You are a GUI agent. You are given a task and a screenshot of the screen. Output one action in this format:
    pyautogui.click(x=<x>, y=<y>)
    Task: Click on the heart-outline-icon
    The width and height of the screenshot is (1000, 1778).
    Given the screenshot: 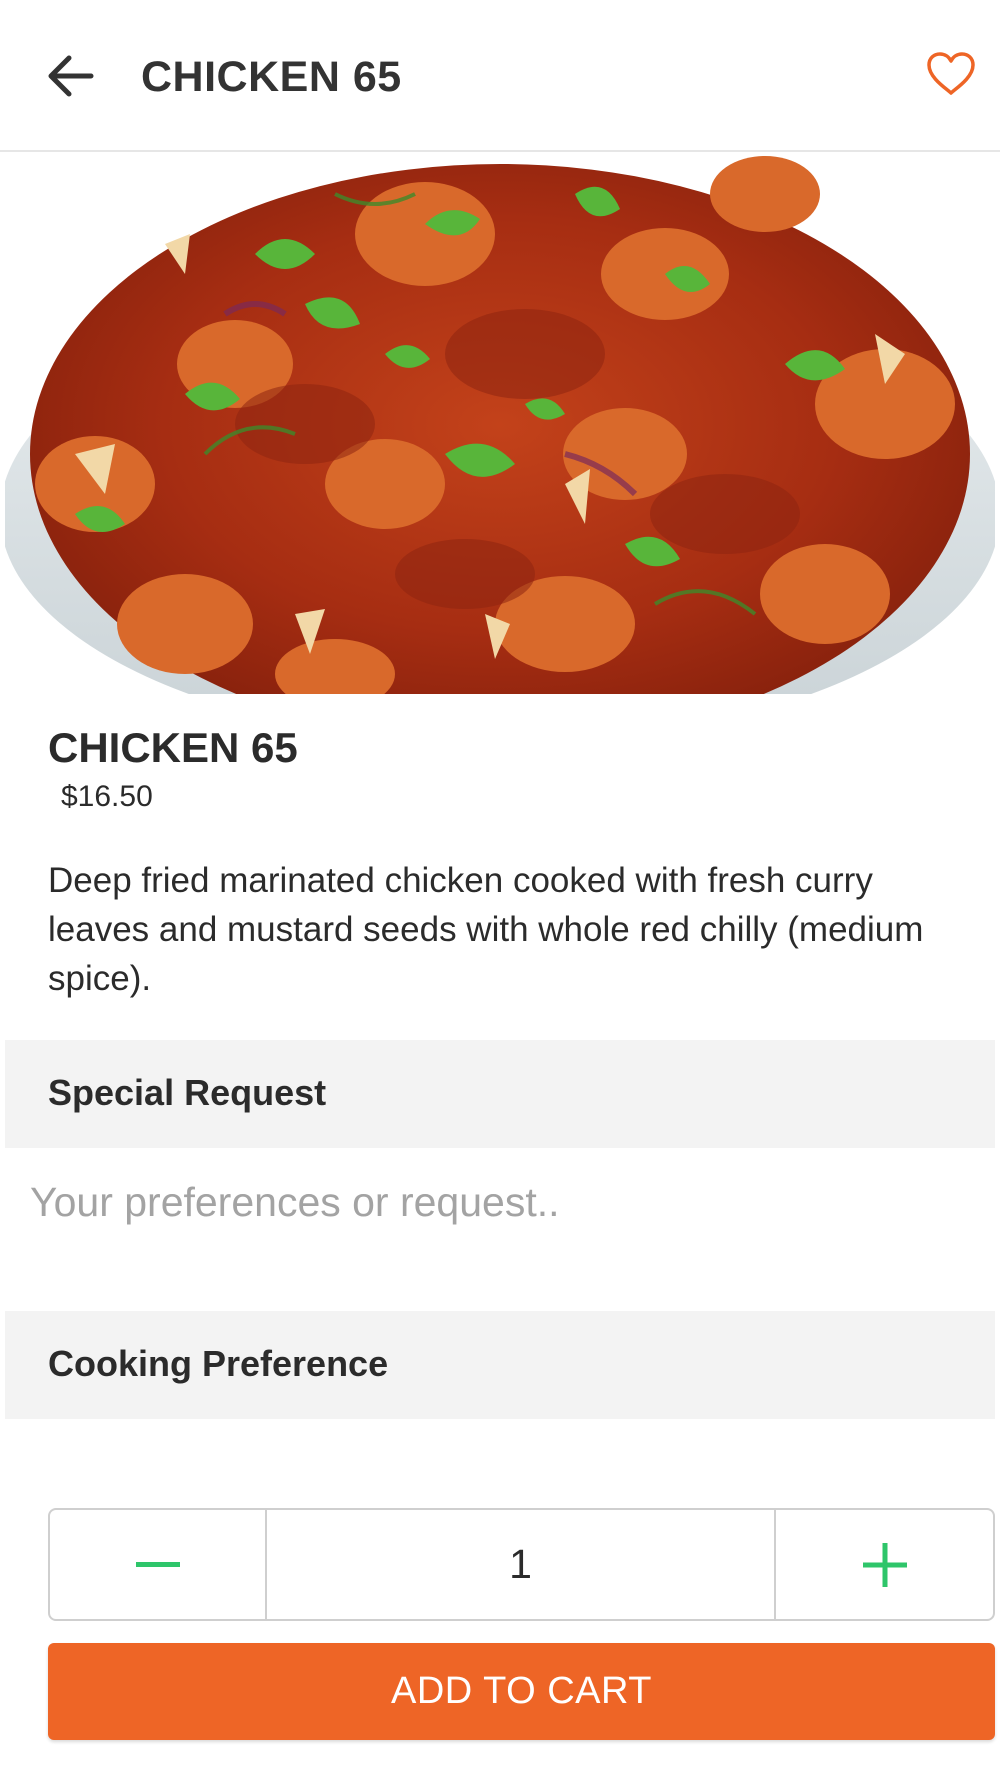 What is the action you would take?
    pyautogui.click(x=951, y=73)
    